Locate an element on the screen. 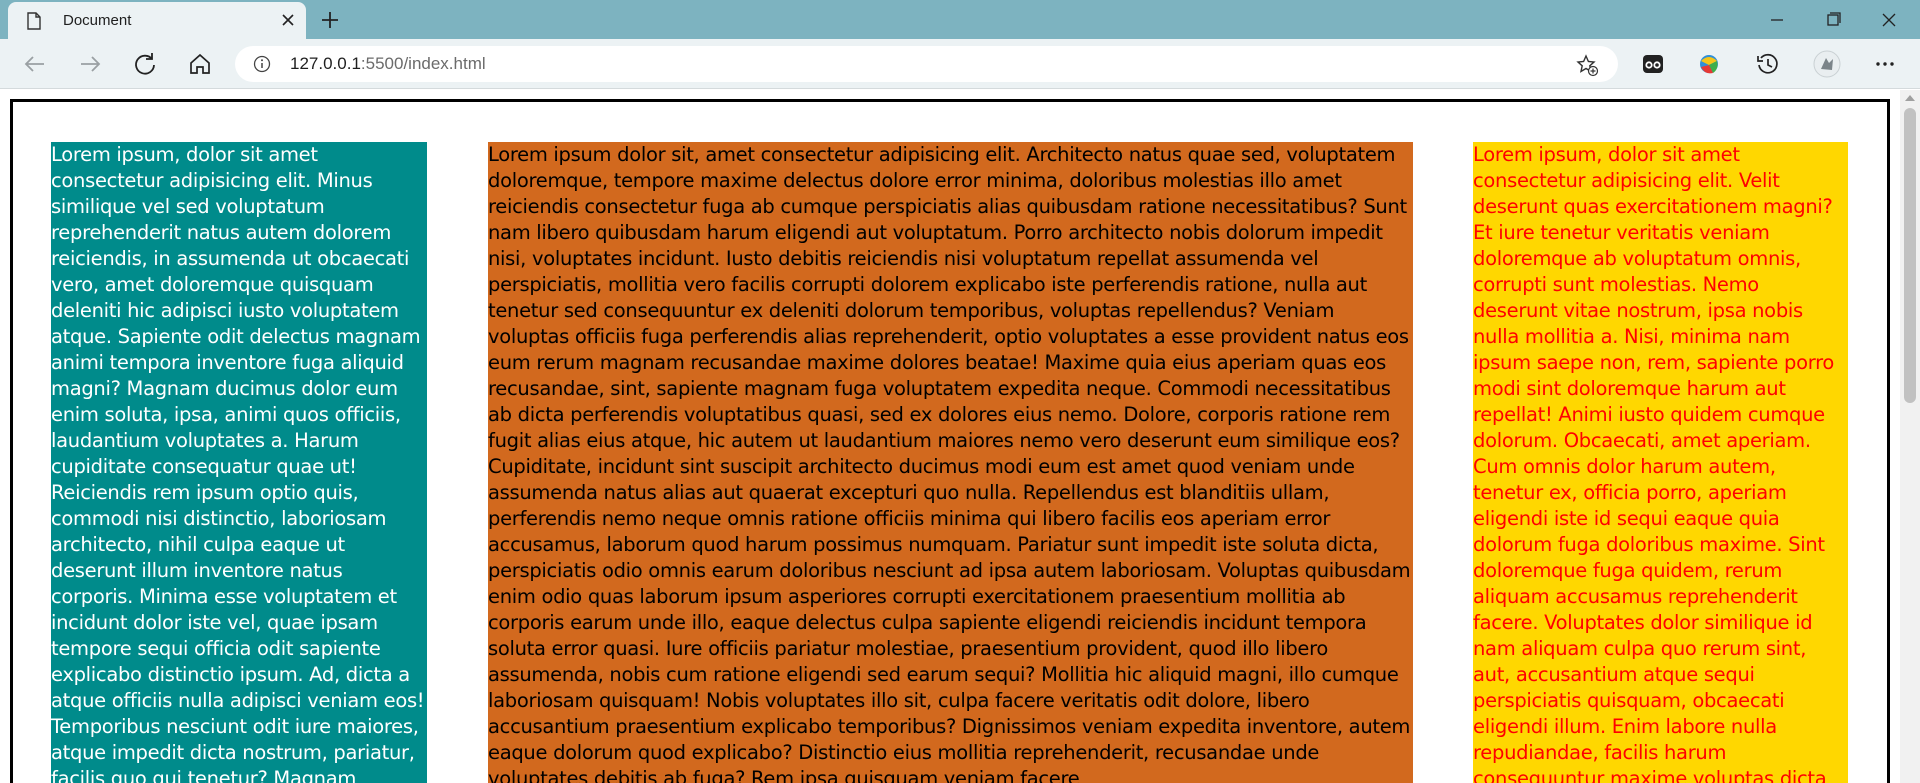  back-icon is located at coordinates (35, 64).